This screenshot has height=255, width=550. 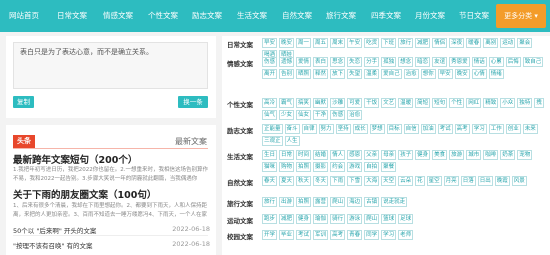 I want to click on tag-link: 情侣, so click(x=440, y=43).